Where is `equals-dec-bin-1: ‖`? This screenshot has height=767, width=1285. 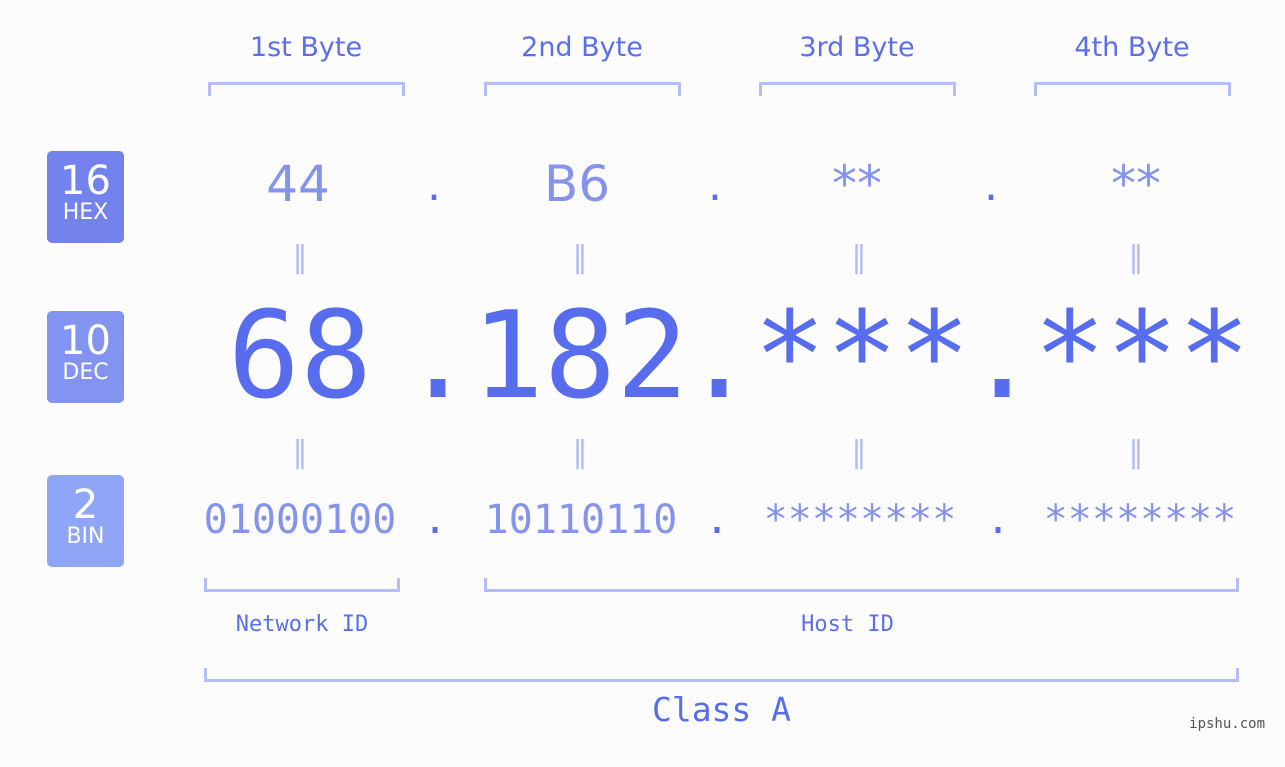 equals-dec-bin-1: ‖ is located at coordinates (300, 452).